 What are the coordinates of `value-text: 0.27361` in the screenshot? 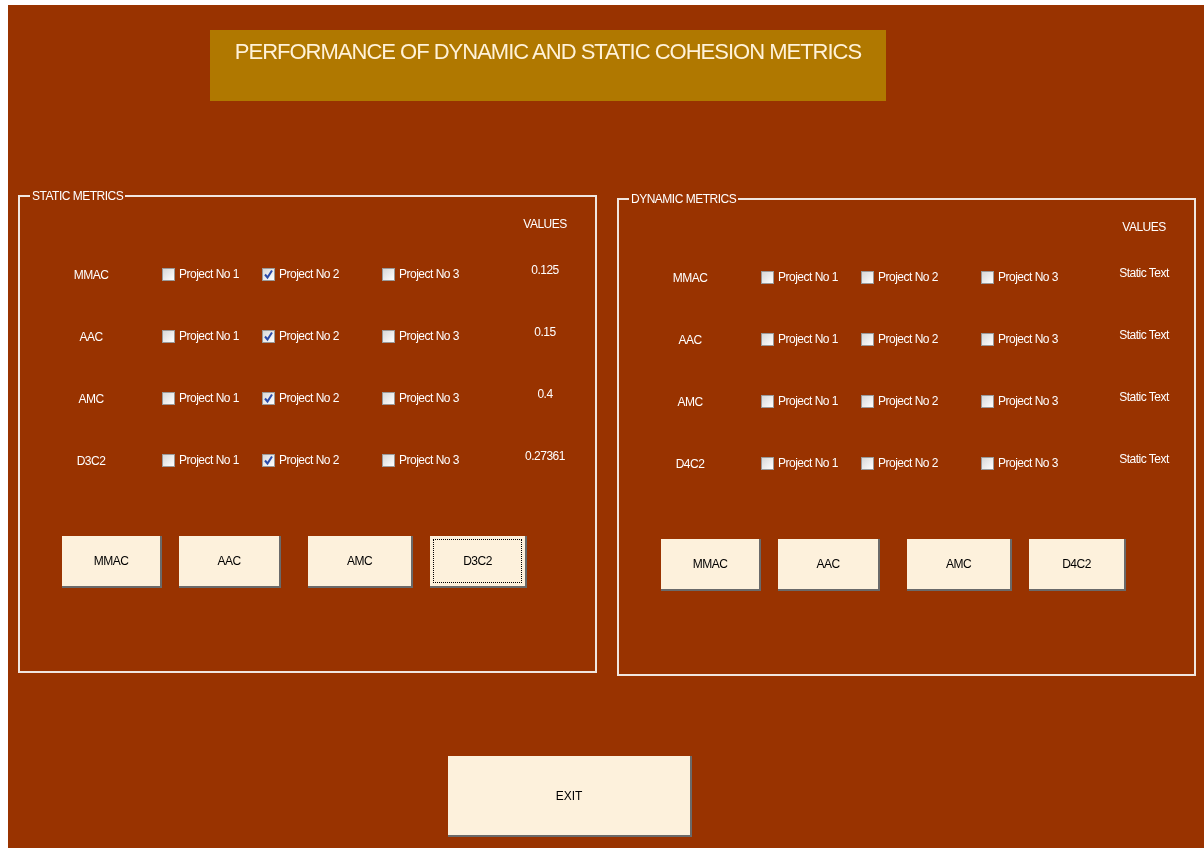 It's located at (545, 456).